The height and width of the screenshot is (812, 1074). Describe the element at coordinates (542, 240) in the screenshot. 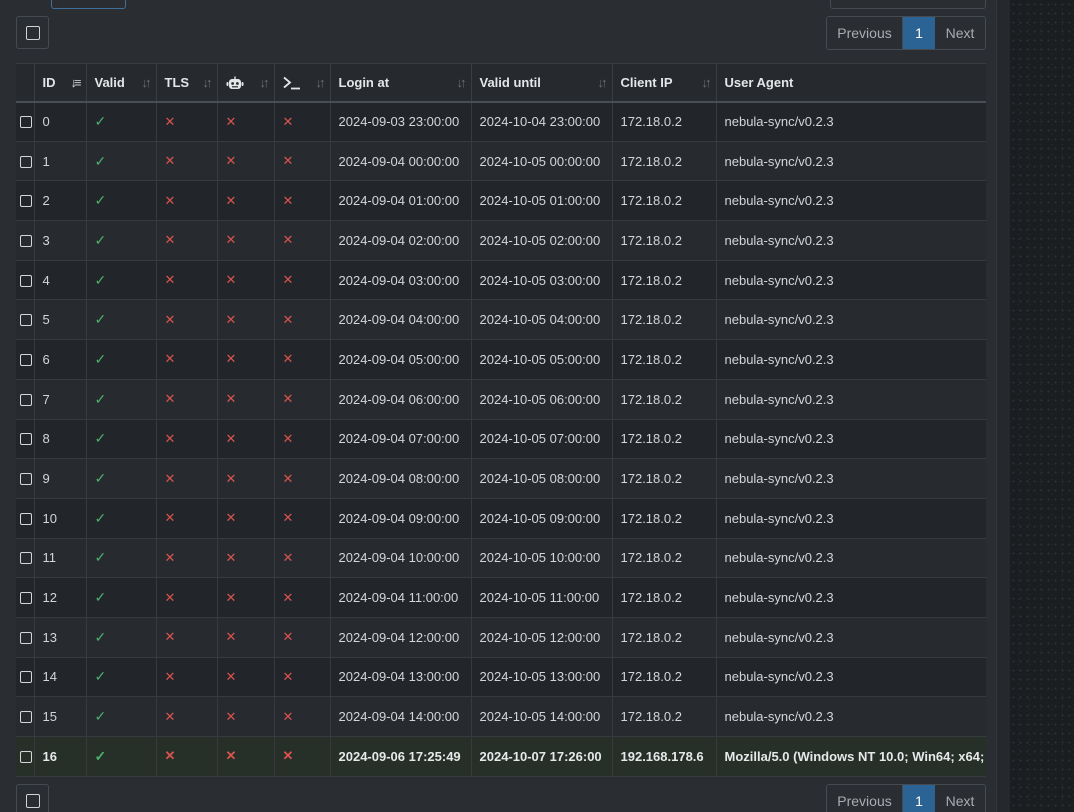

I see `cell-valid-until: 2024-10-05 02:00:00` at that location.